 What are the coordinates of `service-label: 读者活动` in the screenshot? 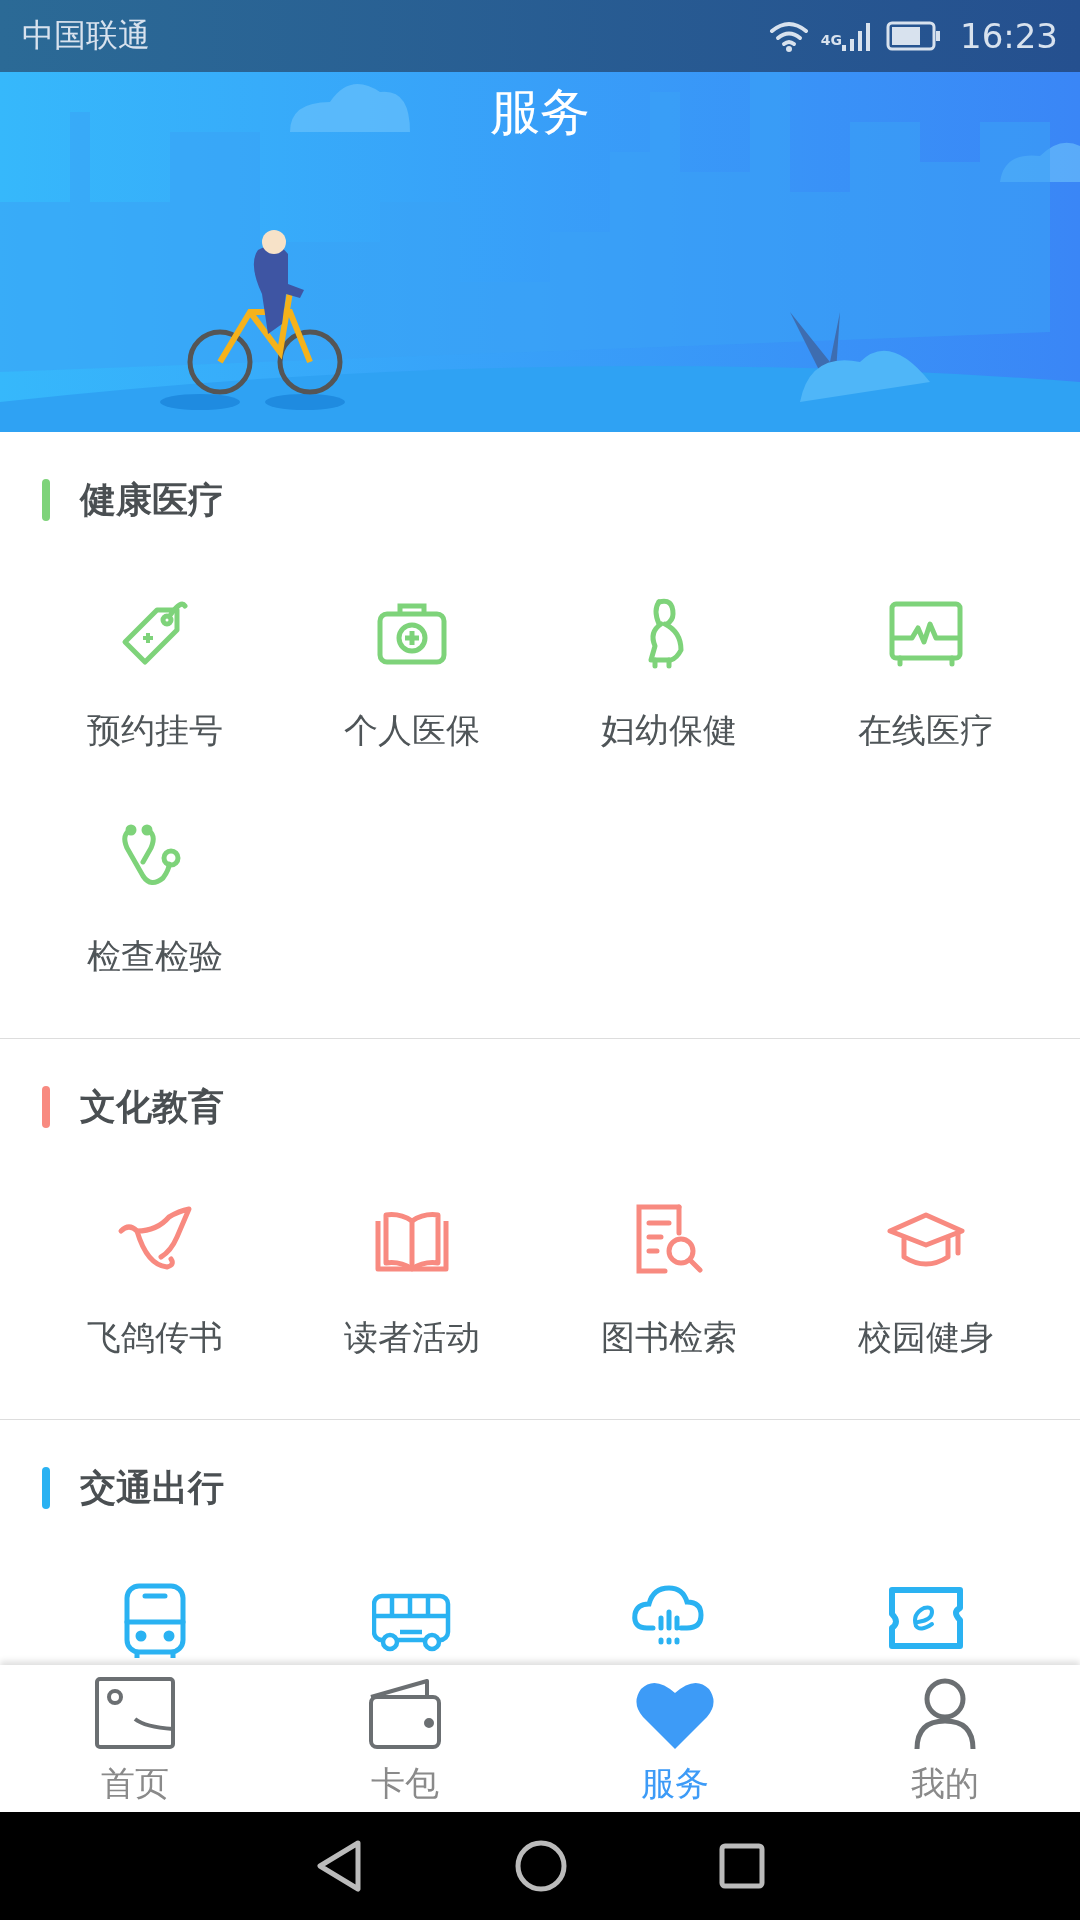 It's located at (411, 1337).